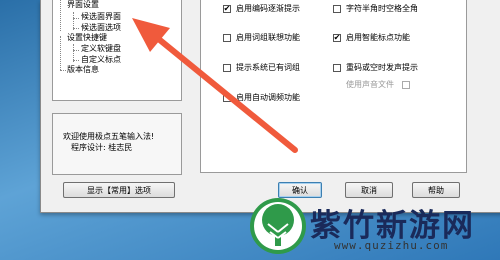 The height and width of the screenshot is (260, 500). Describe the element at coordinates (373, 227) in the screenshot. I see `watermark-logo: 紫竹新游网 www.quzizhu.com` at that location.